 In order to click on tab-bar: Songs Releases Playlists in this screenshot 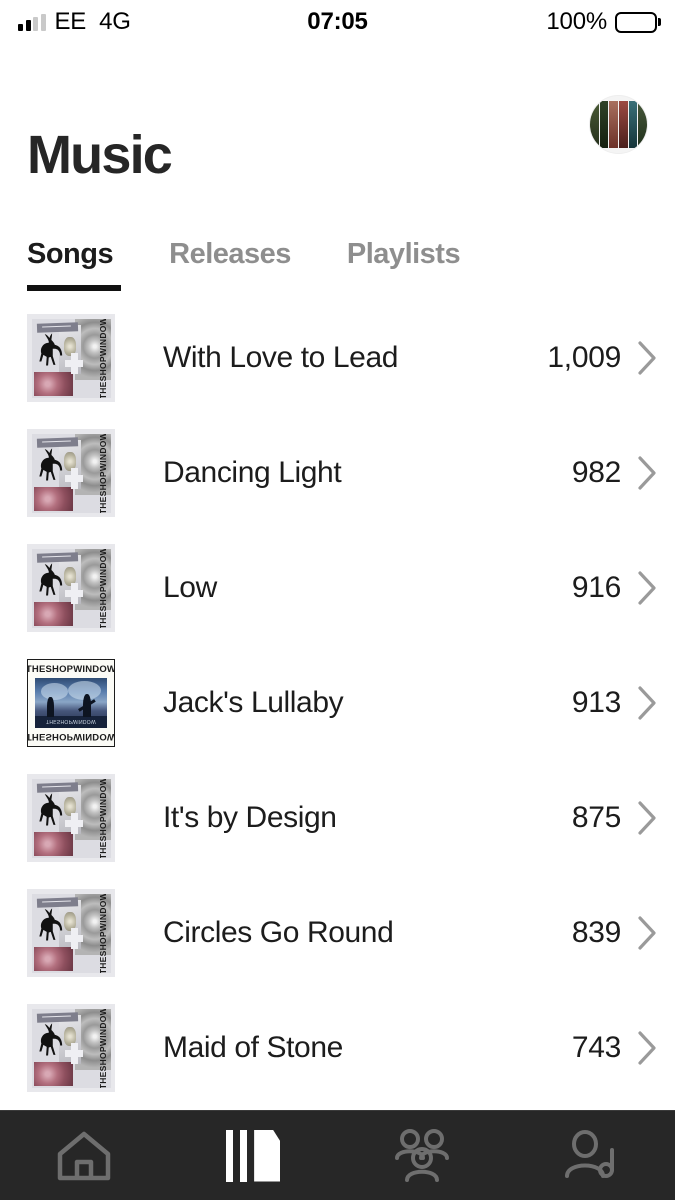, I will do `click(351, 264)`.